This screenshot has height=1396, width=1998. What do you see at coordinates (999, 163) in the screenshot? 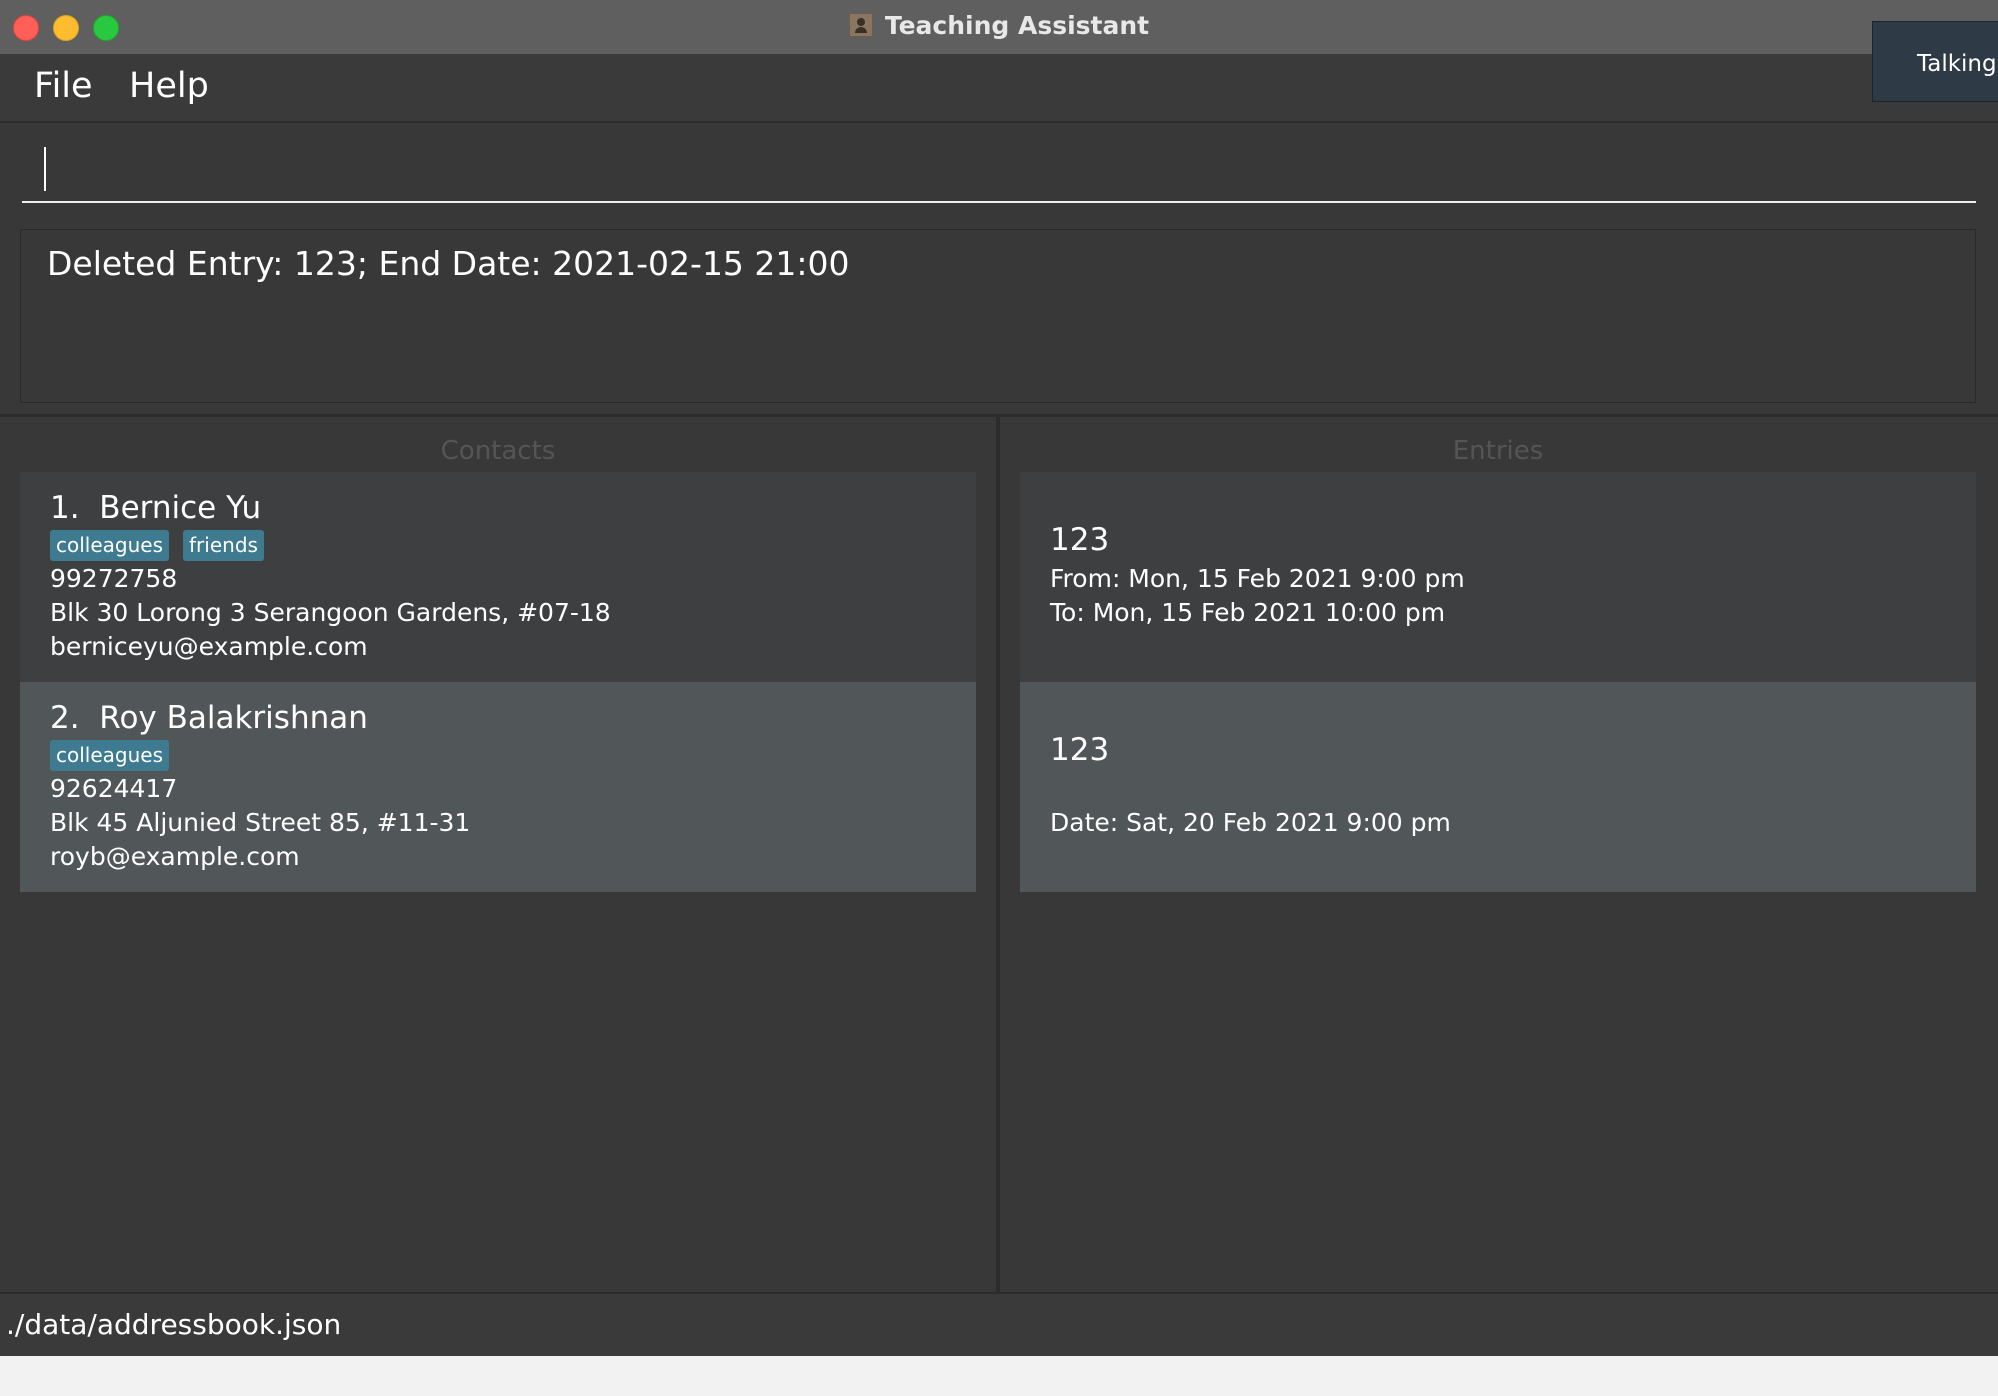
I see `command-input` at bounding box center [999, 163].